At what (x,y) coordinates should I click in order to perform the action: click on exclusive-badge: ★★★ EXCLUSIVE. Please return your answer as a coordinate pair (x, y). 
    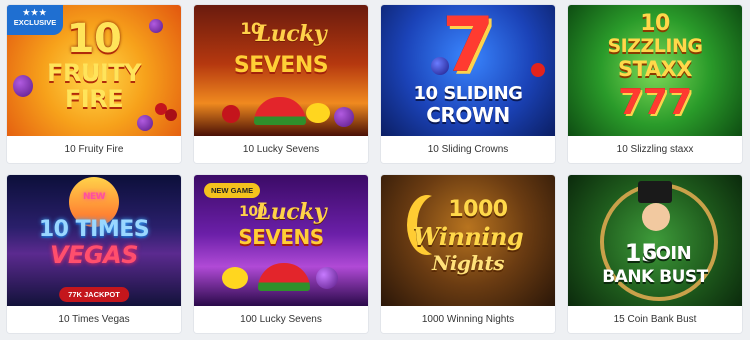
    Looking at the image, I should click on (35, 20).